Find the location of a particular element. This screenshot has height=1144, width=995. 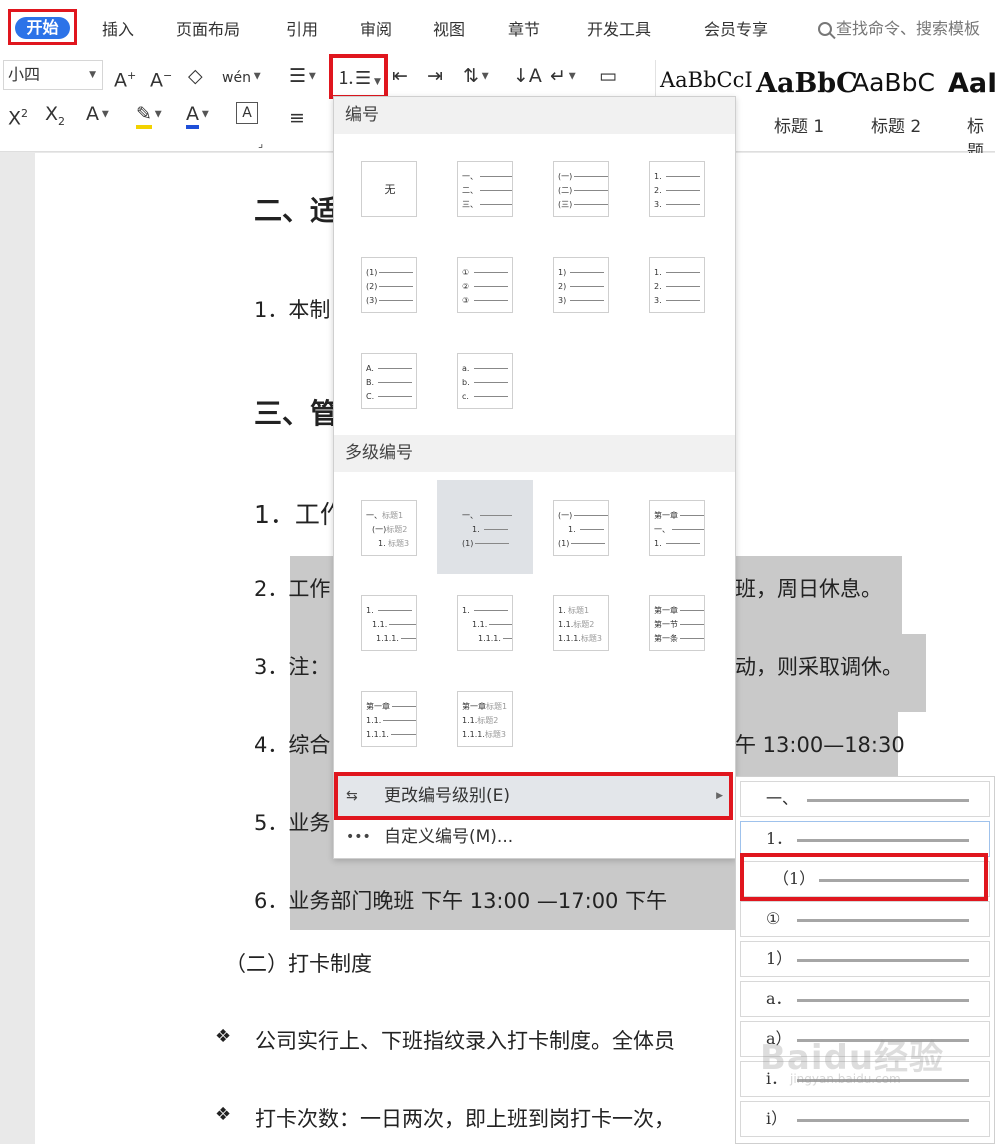

font-color-icon: A ▼ is located at coordinates (197, 115).